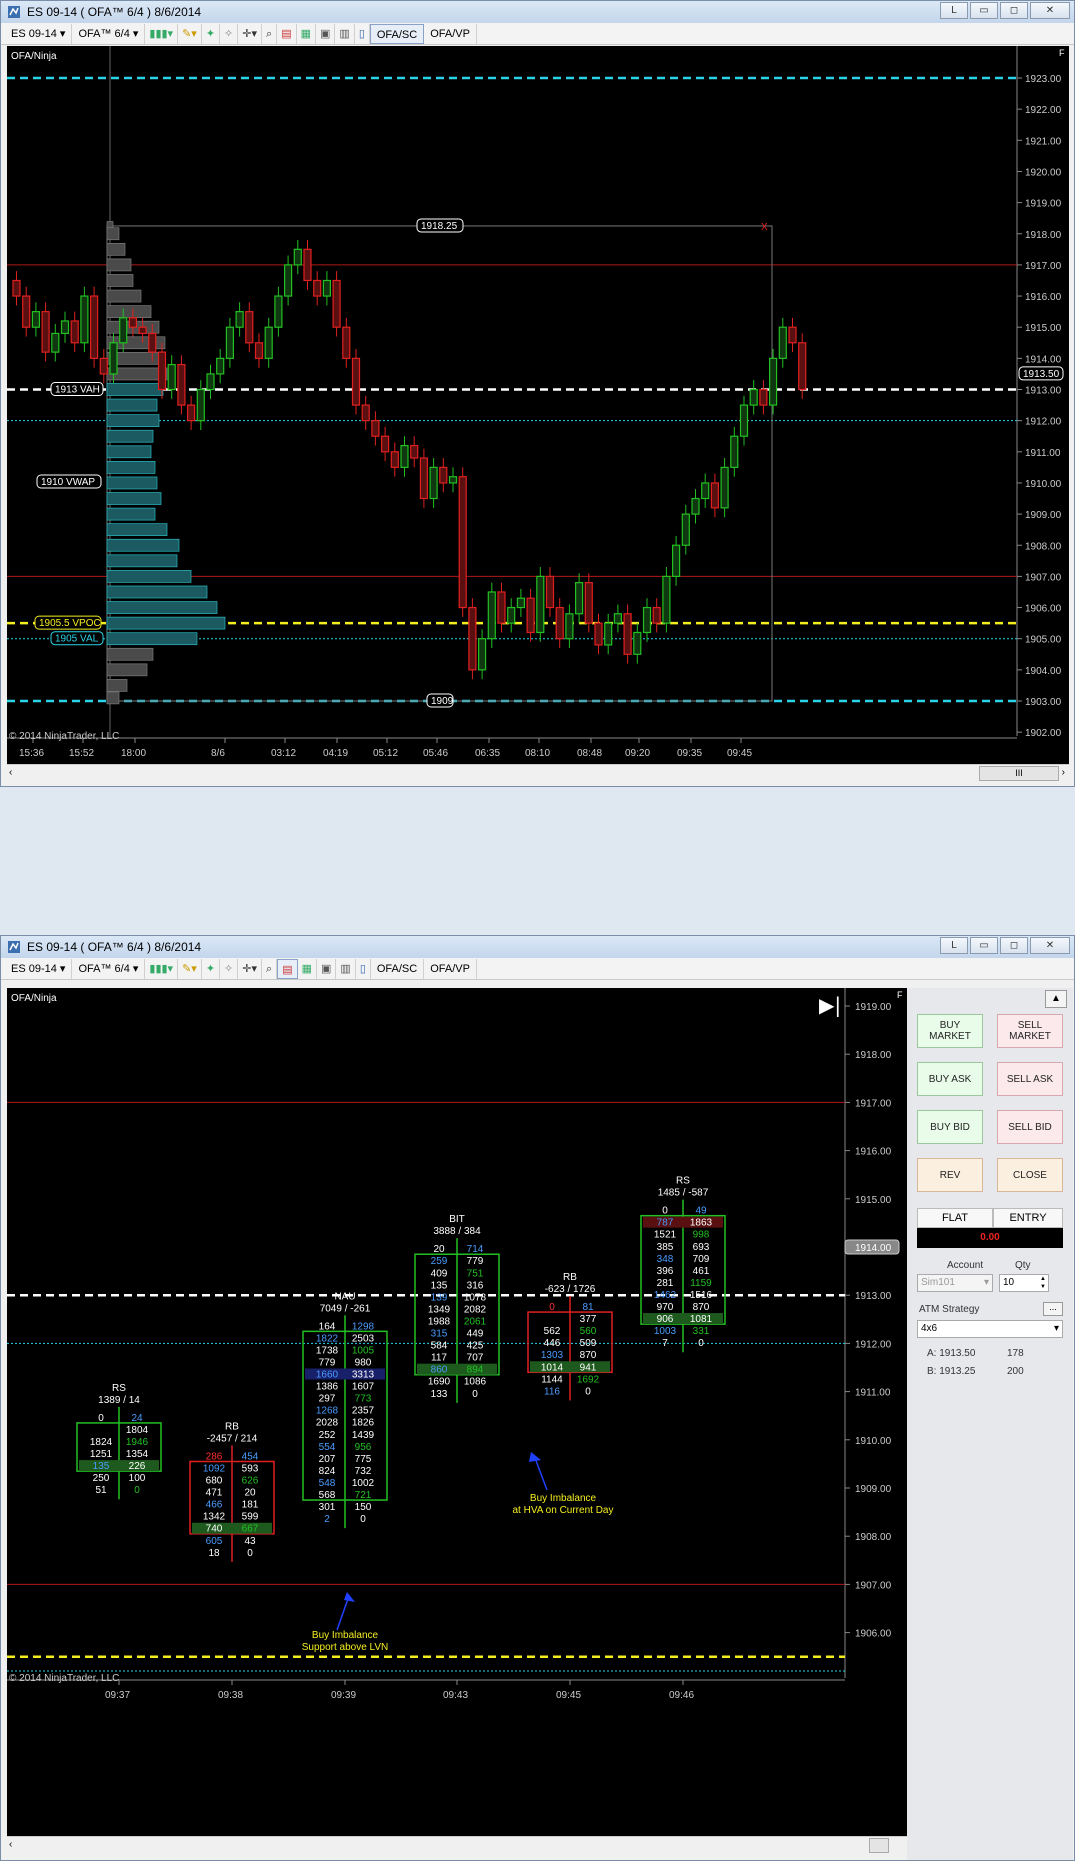 The height and width of the screenshot is (1861, 1075). I want to click on footprint-ask-cell: 956, so click(363, 1447).